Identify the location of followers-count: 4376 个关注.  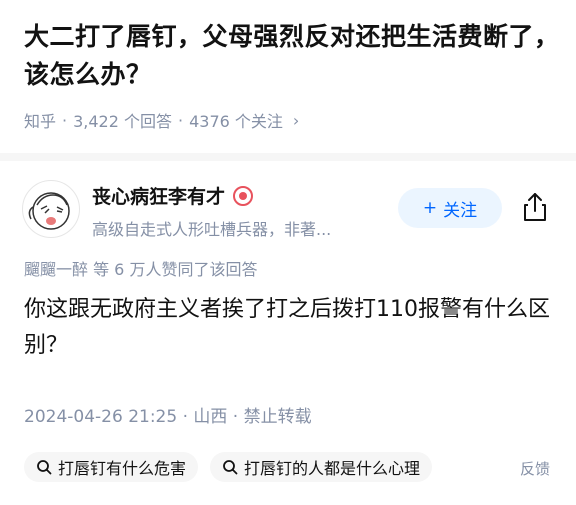
(236, 121).